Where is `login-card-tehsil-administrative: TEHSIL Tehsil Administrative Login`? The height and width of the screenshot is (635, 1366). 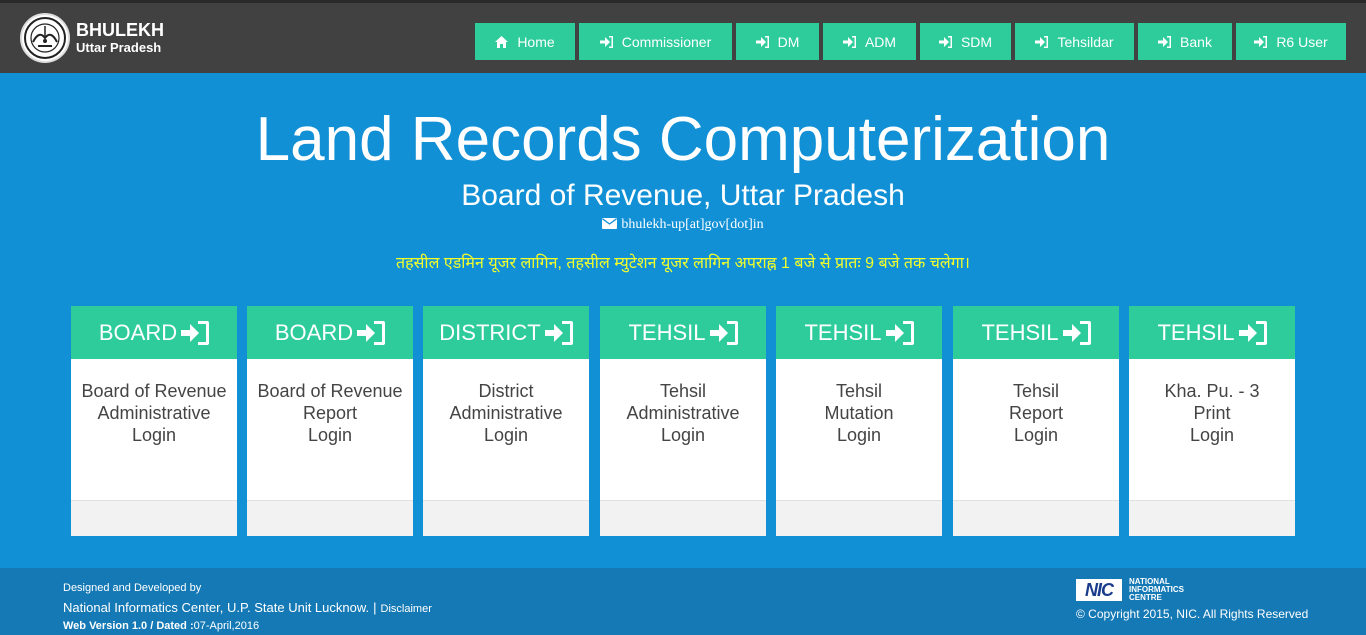 login-card-tehsil-administrative: TEHSIL Tehsil Administrative Login is located at coordinates (683, 421).